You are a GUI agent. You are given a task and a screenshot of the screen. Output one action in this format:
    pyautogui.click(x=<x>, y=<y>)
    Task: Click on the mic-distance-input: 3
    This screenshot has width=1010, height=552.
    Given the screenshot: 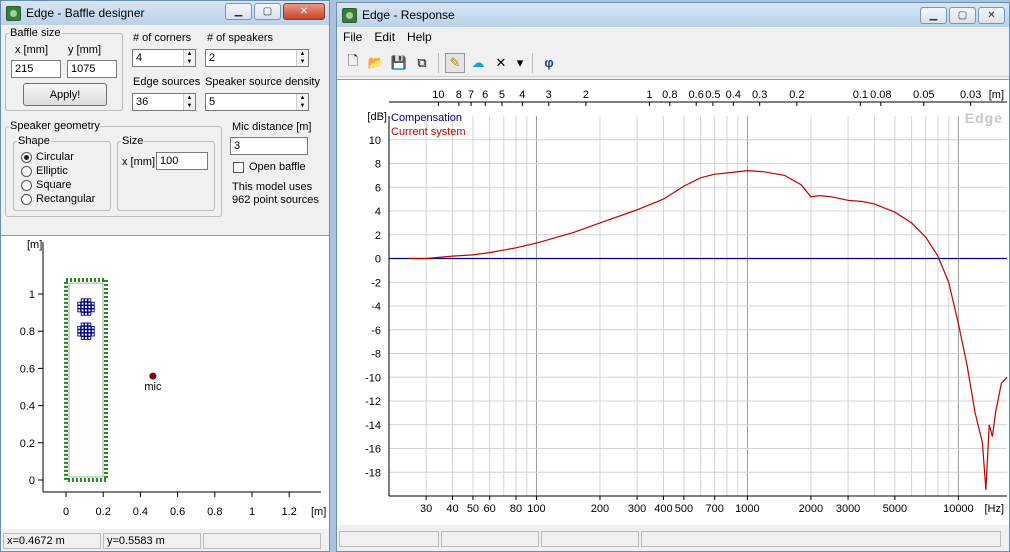 What is the action you would take?
    pyautogui.click(x=269, y=146)
    